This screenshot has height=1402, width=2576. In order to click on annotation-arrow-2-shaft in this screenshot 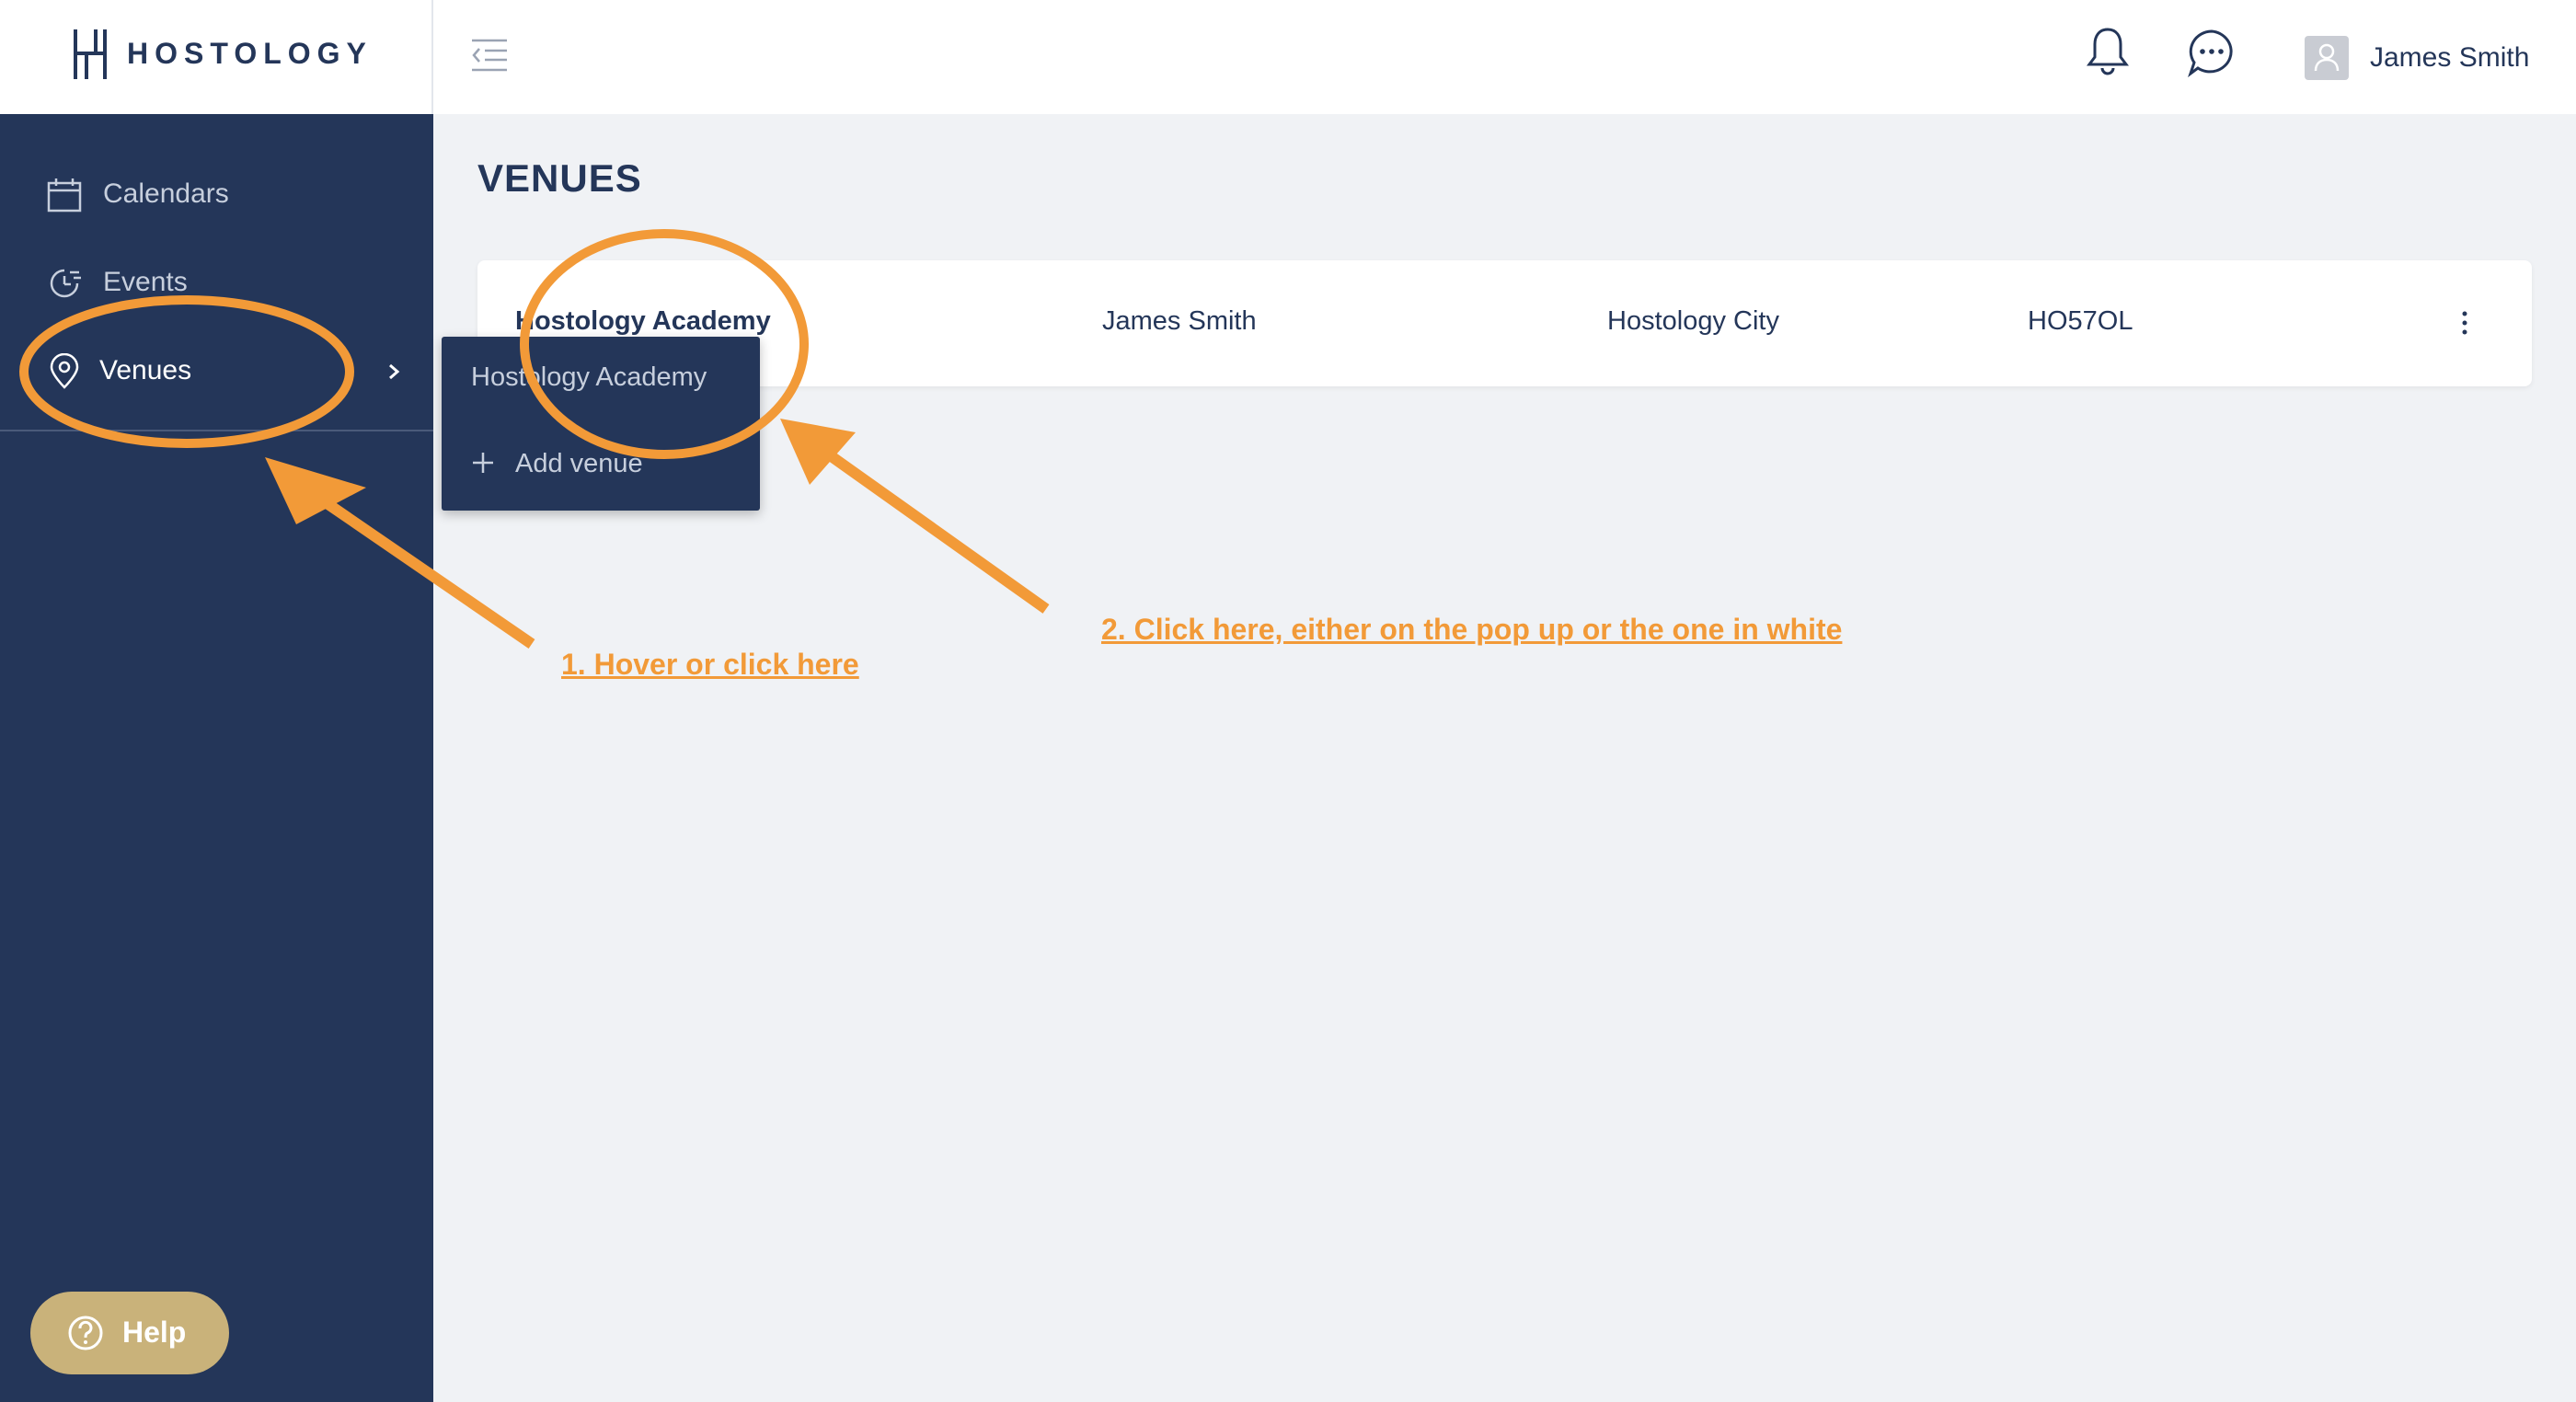, I will do `click(939, 534)`.